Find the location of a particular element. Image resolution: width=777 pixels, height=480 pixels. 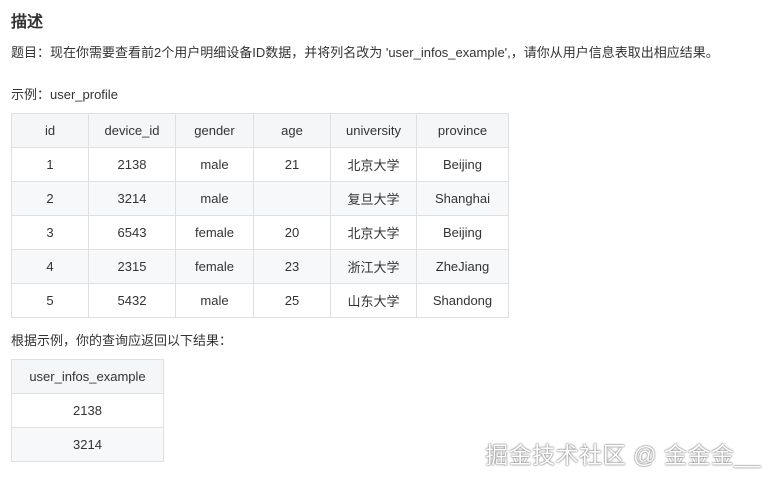

table-header-row: user_infos_example is located at coordinates (87, 376).